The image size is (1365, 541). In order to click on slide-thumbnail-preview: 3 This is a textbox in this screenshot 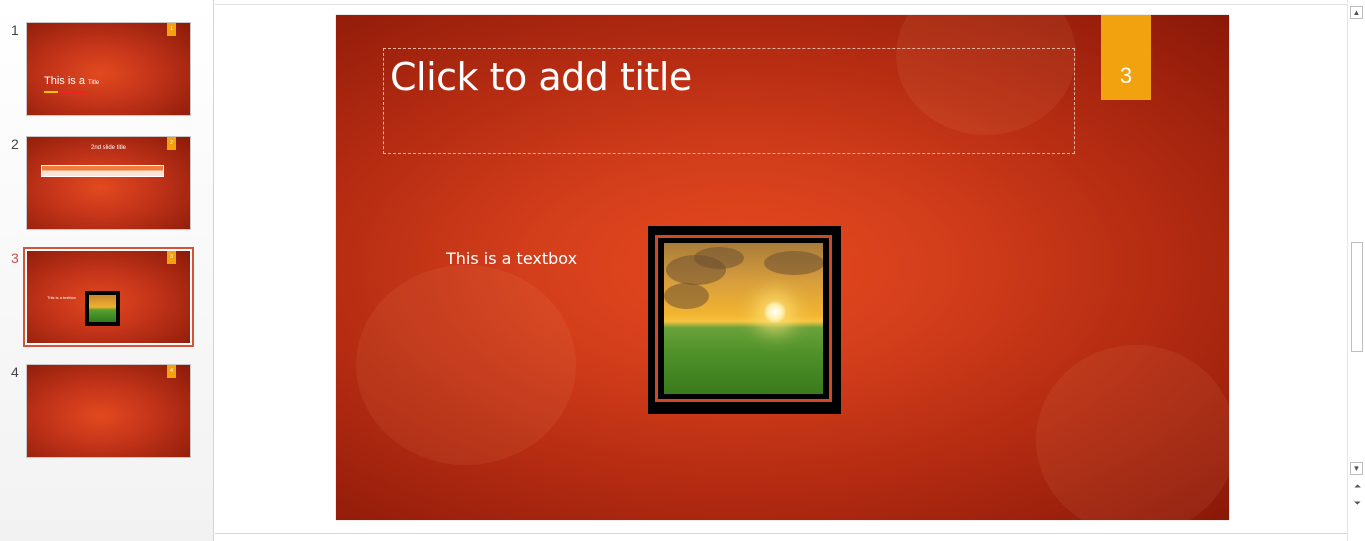, I will do `click(108, 297)`.